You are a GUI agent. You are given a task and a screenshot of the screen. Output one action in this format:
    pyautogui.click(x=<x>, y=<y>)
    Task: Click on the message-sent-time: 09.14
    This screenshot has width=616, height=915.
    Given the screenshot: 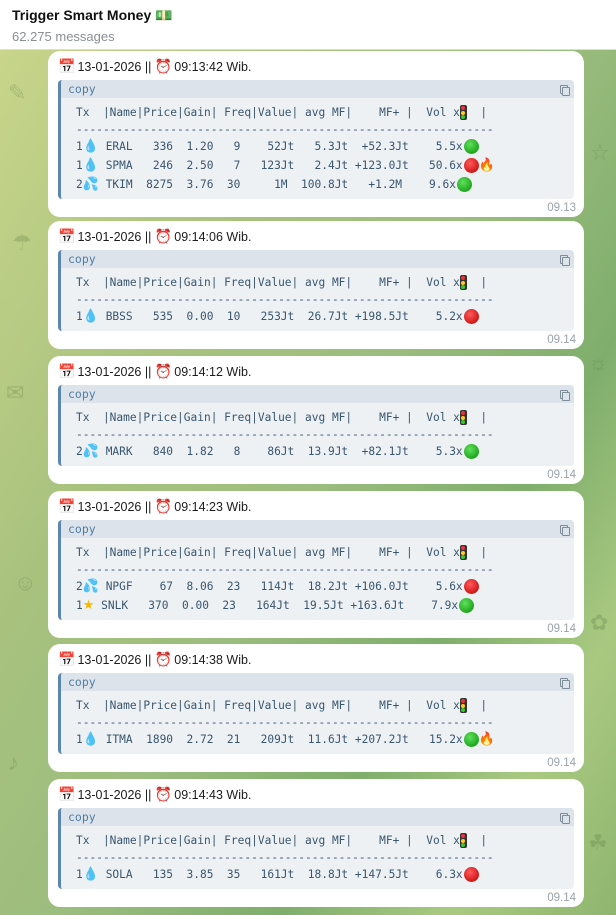 What is the action you would take?
    pyautogui.click(x=561, y=898)
    